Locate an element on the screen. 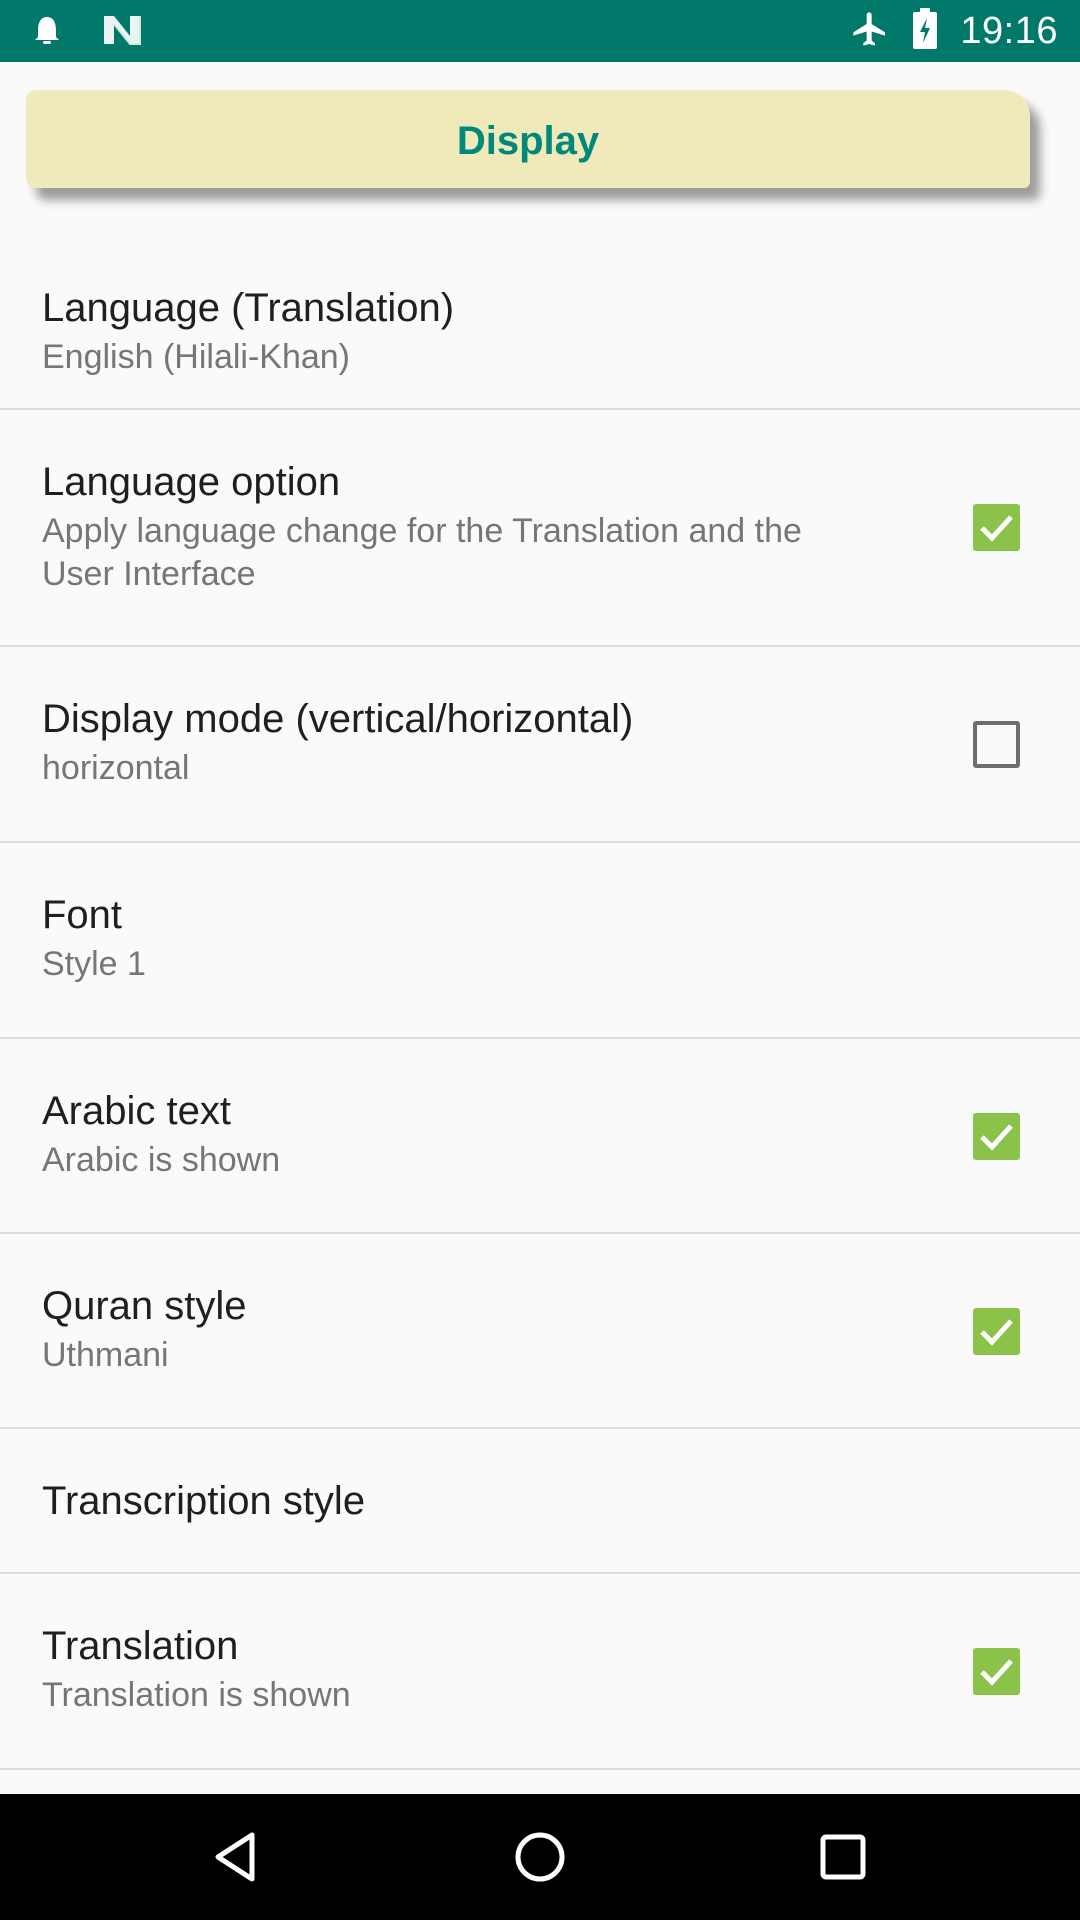 The height and width of the screenshot is (1920, 1080). category-header: Display is located at coordinates (528, 139).